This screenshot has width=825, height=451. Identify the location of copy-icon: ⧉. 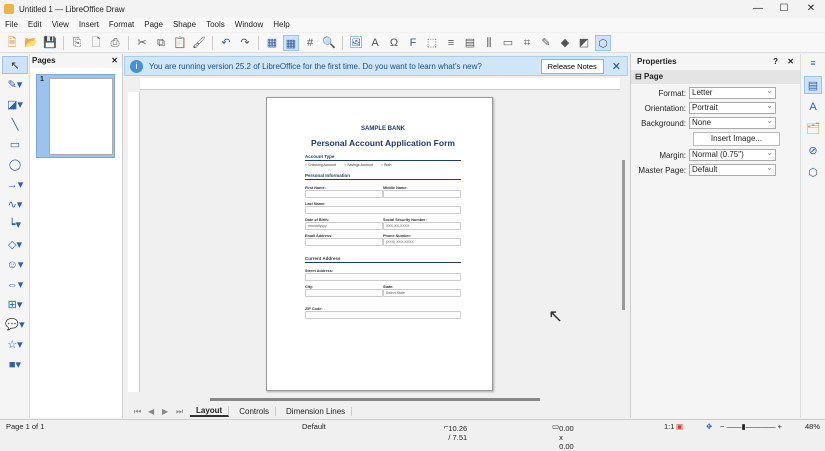
(161, 43).